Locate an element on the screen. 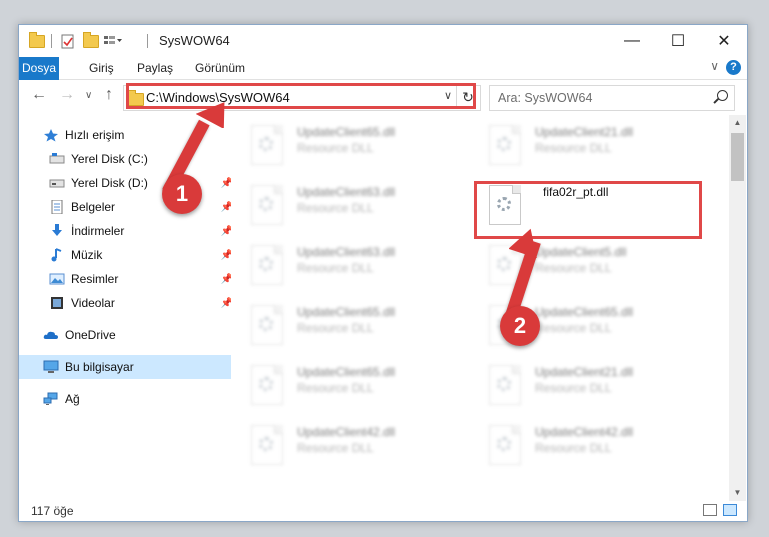 Image resolution: width=769 pixels, height=537 pixels. computer-icon is located at coordinates (51, 367).